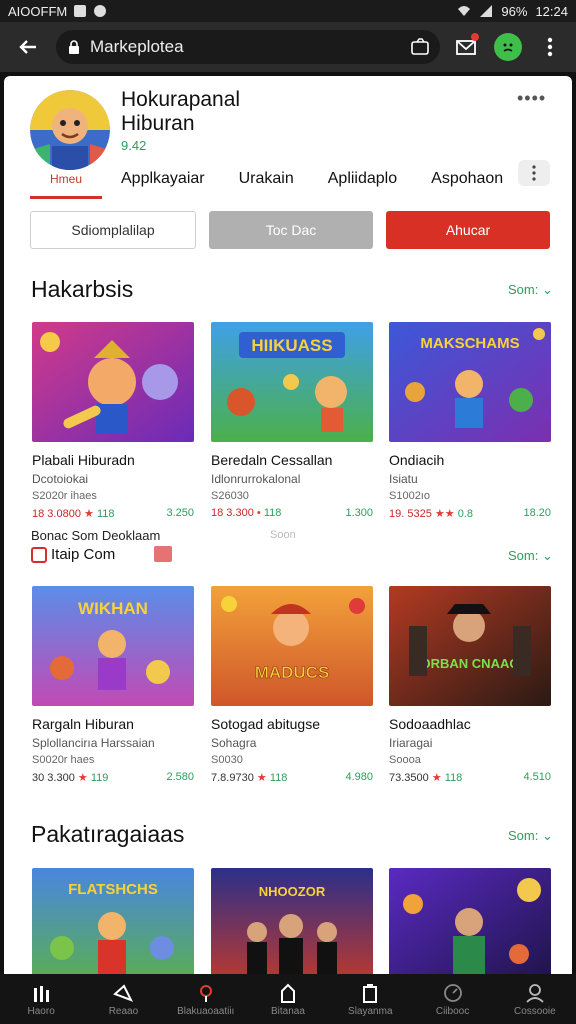  Describe the element at coordinates (158, 123) in the screenshot. I see `app-title-line2: Hiburan` at that location.